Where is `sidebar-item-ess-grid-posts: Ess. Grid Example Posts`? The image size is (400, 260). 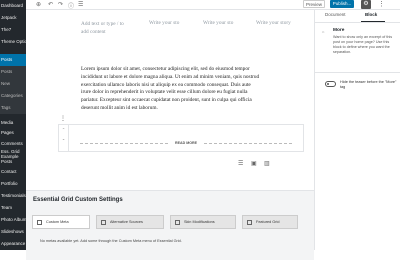 sidebar-item-ess-grid-posts: Ess. Grid Example Posts is located at coordinates (13, 156).